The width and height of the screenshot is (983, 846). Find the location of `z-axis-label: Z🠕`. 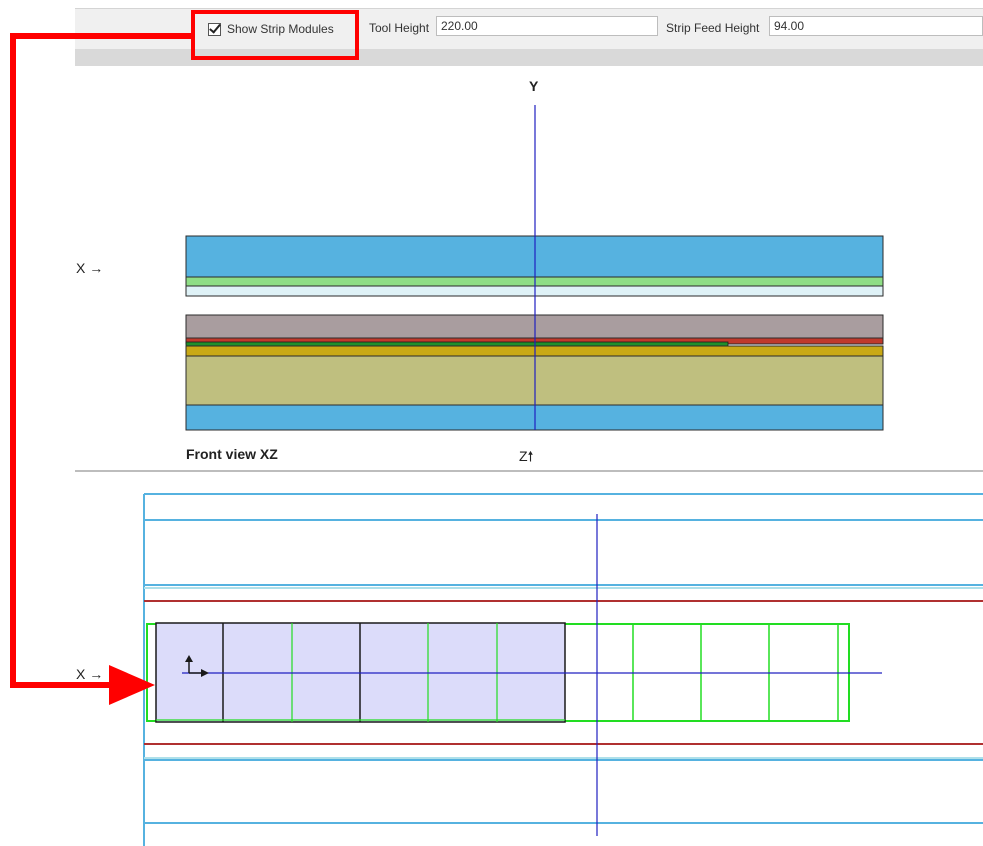

z-axis-label: Z🠕 is located at coordinates (526, 456).